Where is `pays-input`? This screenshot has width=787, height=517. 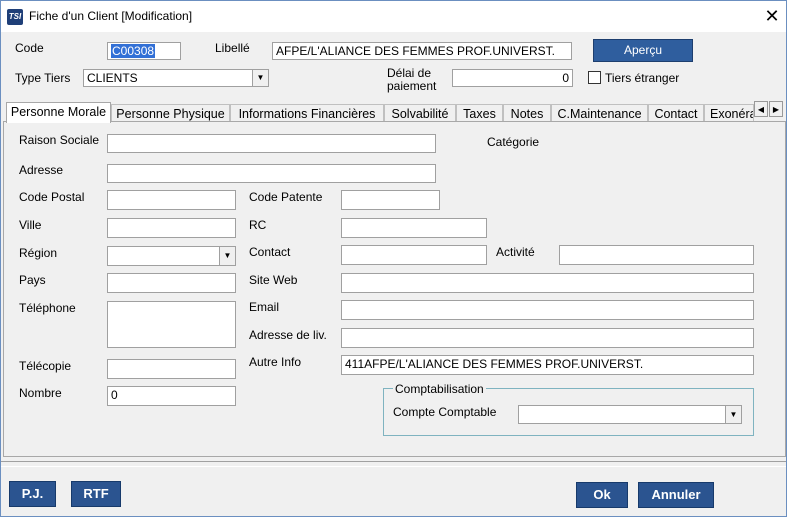
pays-input is located at coordinates (171, 283).